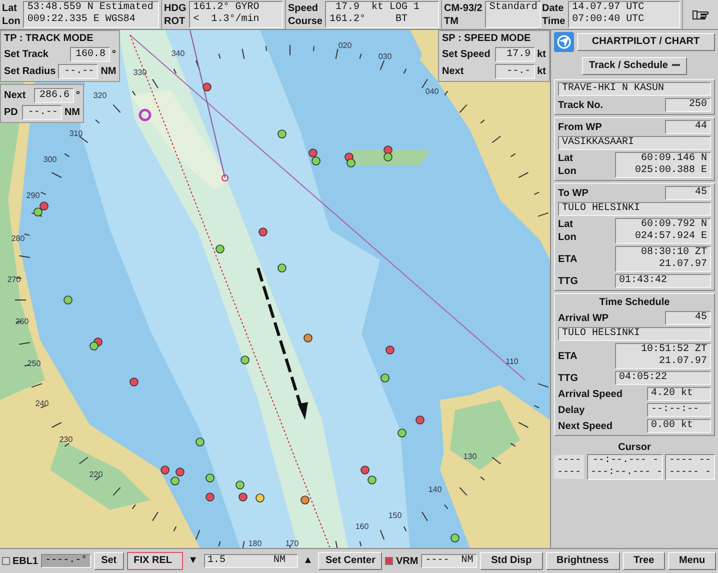  I want to click on panel-title: TP : TRACK MODE, so click(49, 38).